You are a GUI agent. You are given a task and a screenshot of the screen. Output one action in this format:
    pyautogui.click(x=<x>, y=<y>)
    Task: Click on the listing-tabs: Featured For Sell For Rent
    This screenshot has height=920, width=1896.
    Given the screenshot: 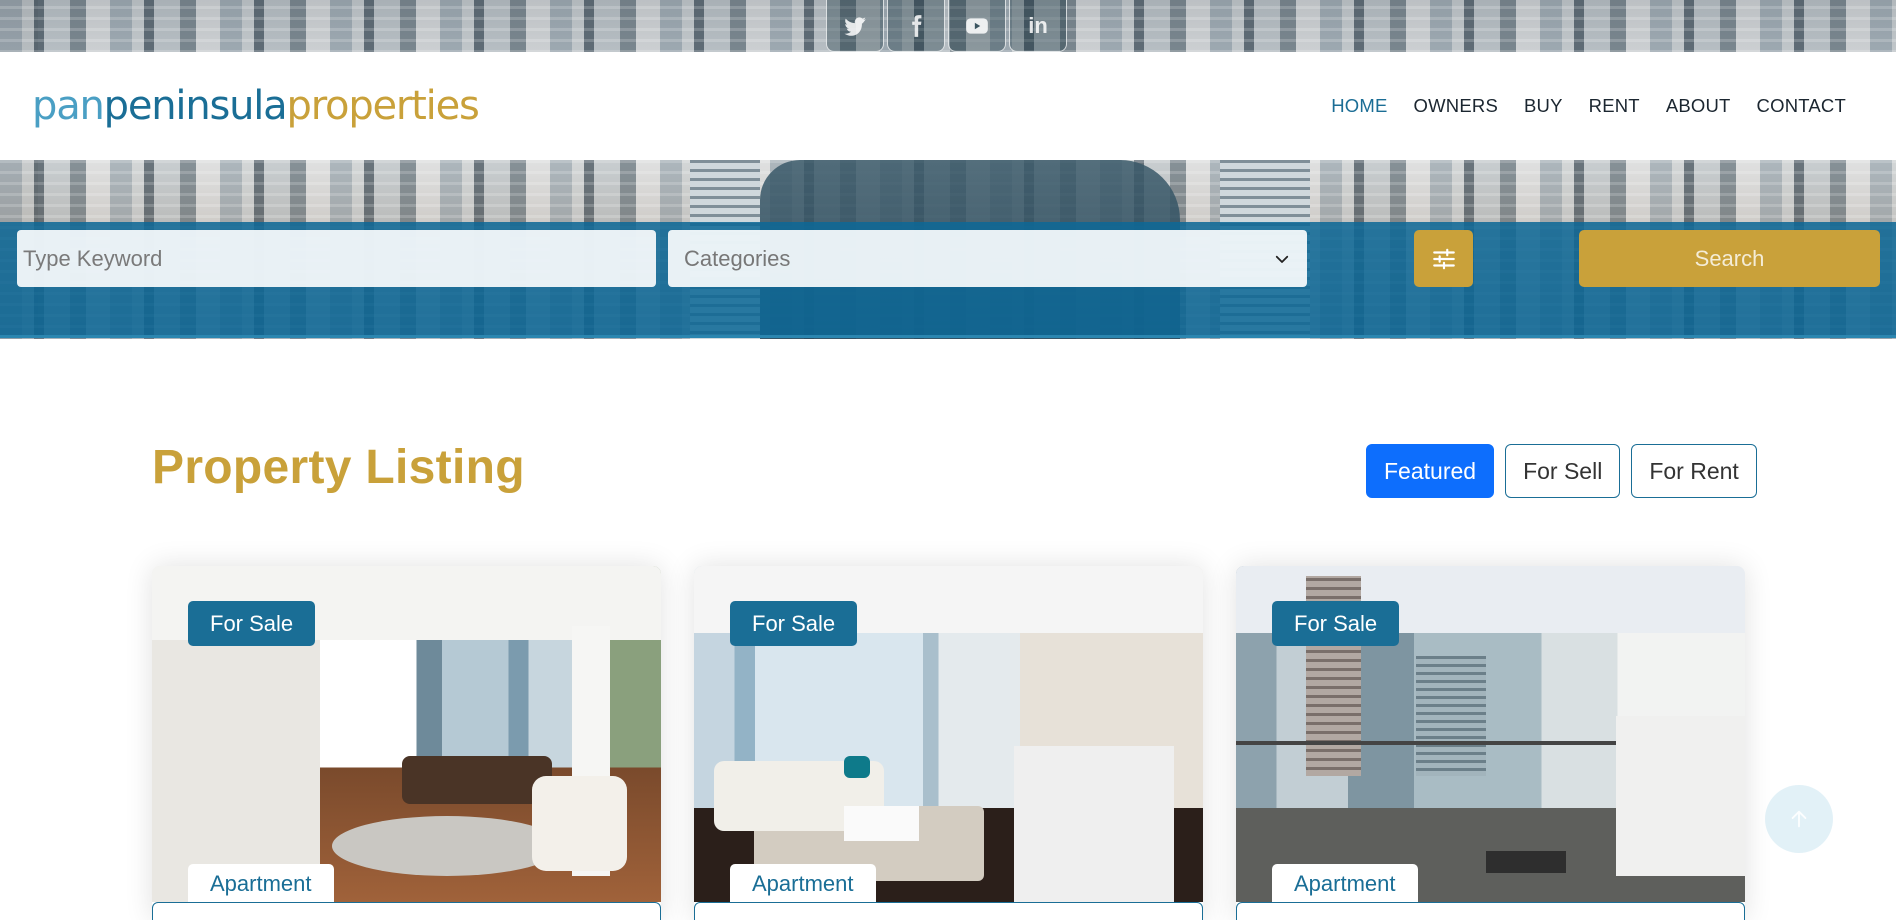 What is the action you would take?
    pyautogui.click(x=1561, y=471)
    